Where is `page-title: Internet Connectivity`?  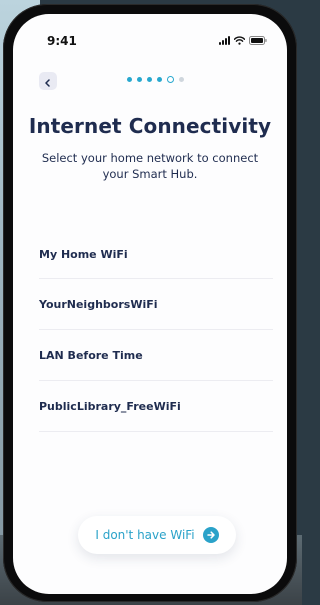 page-title: Internet Connectivity is located at coordinates (150, 126).